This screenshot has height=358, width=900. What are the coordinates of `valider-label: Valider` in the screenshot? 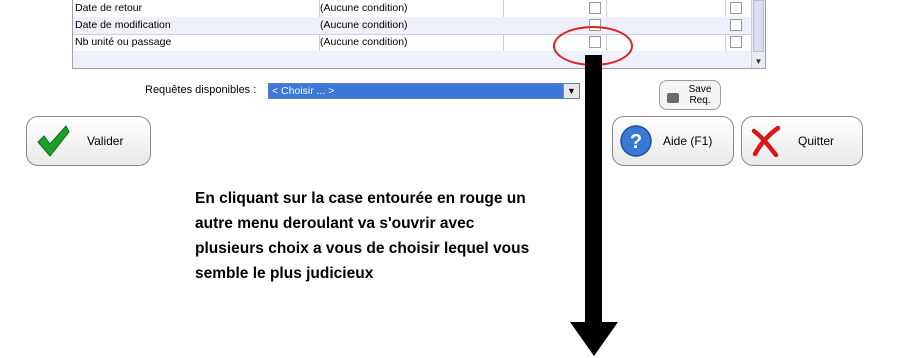 It's located at (105, 141).